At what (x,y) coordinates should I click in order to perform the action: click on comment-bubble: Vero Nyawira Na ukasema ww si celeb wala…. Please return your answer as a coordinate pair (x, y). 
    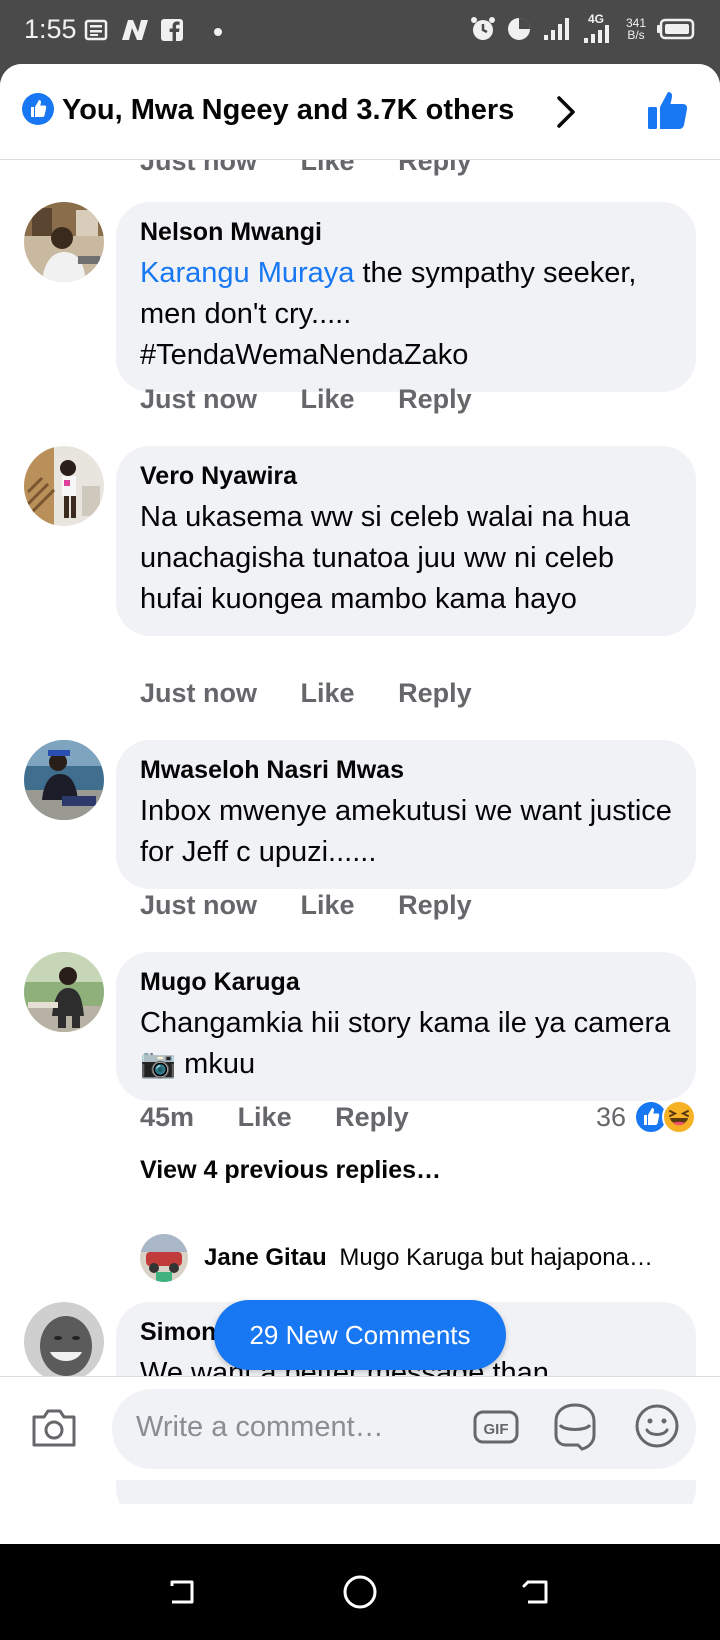
    Looking at the image, I should click on (406, 541).